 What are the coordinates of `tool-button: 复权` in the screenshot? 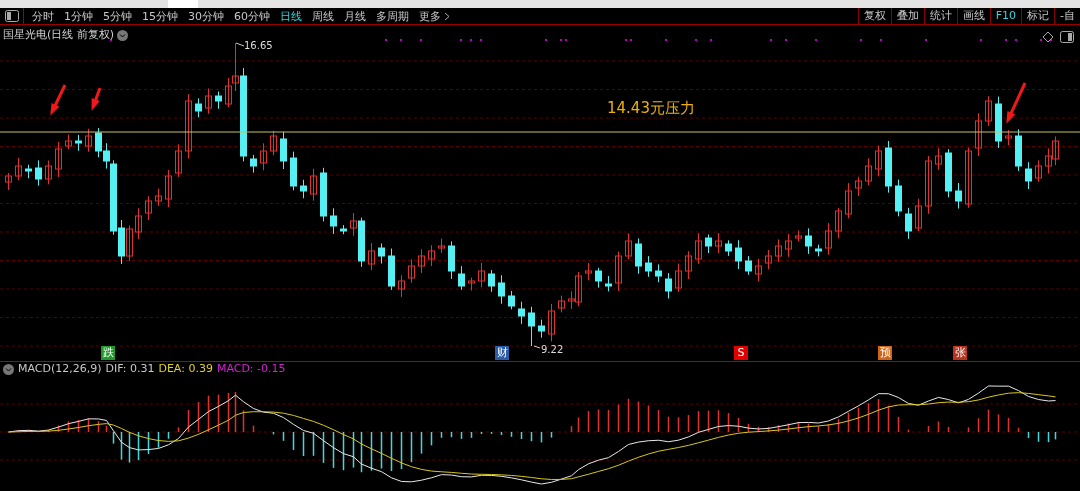 It's located at (874, 16).